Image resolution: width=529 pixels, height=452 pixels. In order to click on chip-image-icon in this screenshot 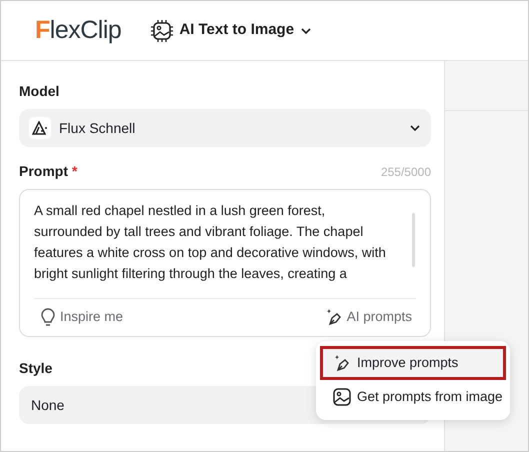, I will do `click(162, 31)`.